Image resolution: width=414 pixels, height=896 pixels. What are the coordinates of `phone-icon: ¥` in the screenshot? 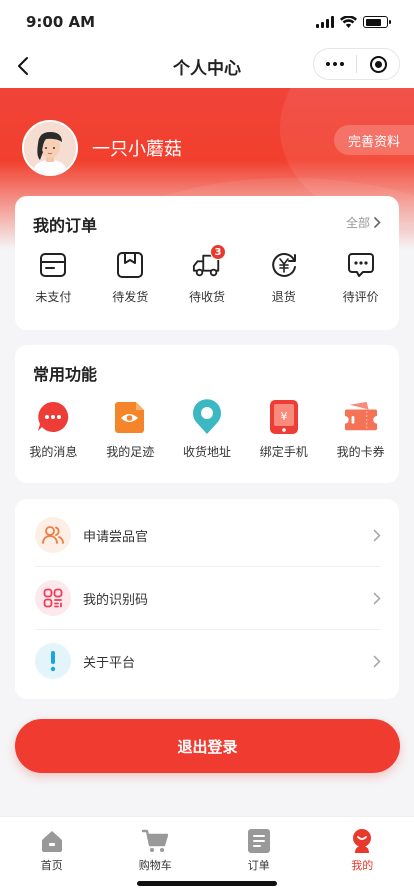 It's located at (284, 417).